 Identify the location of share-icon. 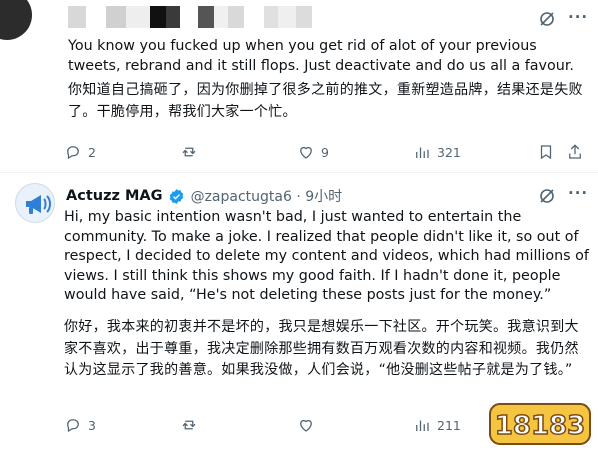
(575, 151).